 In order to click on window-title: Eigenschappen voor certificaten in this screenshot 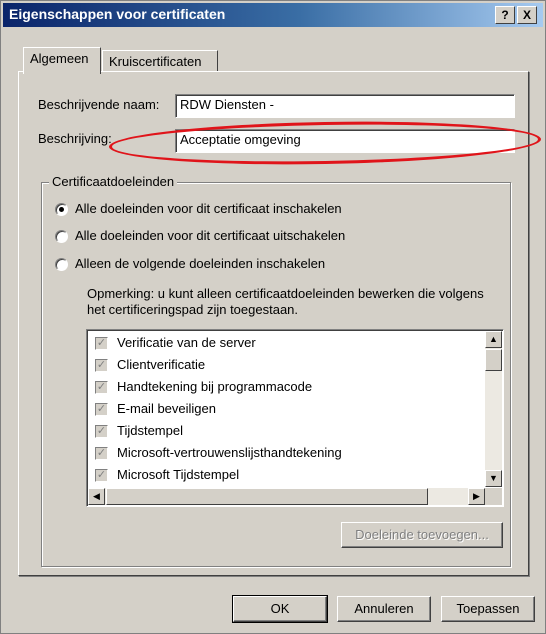, I will do `click(117, 14)`.